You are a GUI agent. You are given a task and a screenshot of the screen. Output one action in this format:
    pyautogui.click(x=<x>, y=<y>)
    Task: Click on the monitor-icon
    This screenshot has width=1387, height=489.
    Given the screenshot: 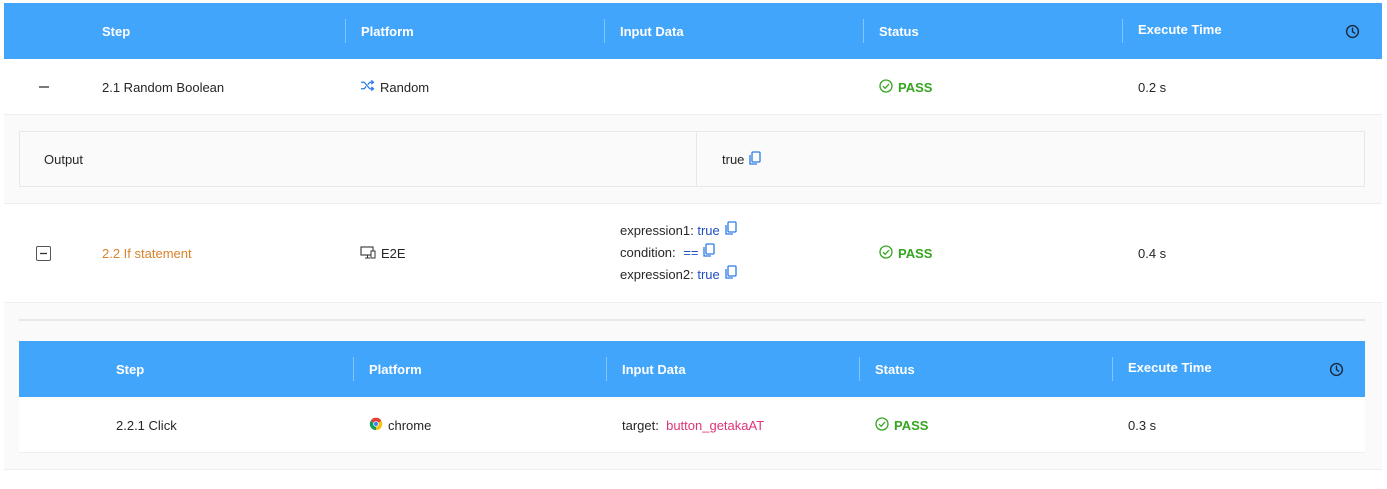 What is the action you would take?
    pyautogui.click(x=368, y=253)
    